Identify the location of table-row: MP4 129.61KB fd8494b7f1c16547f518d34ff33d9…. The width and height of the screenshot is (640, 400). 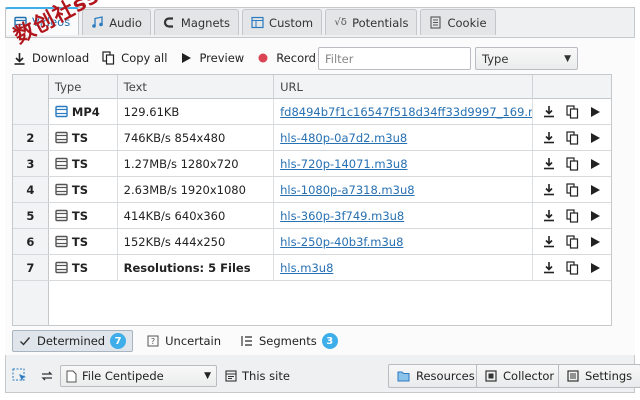
(312, 112).